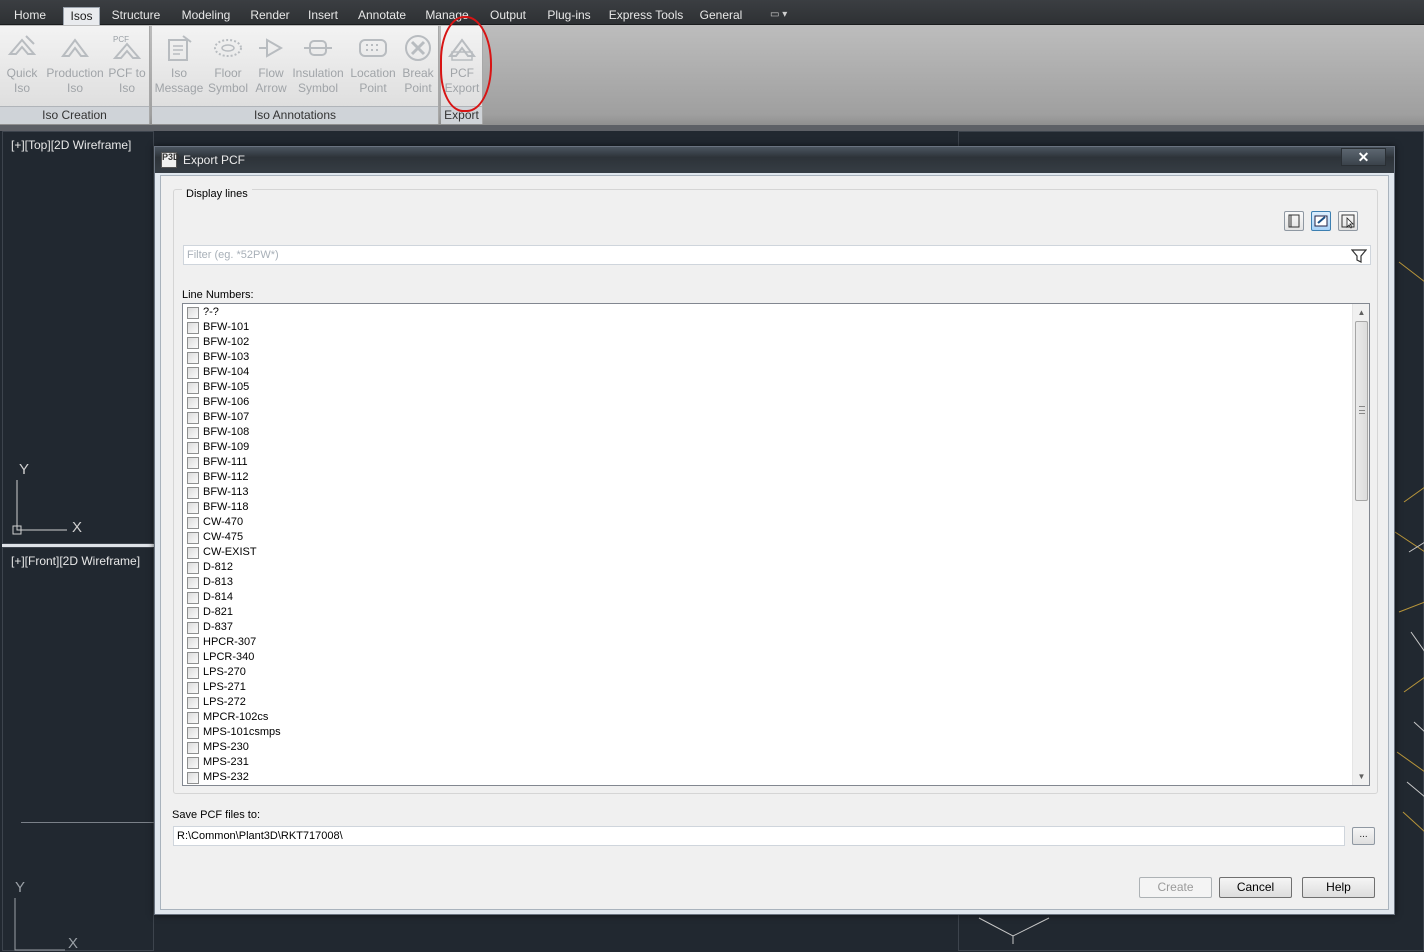 This screenshot has height=952, width=1424. Describe the element at coordinates (1255, 887) in the screenshot. I see `cancel-button: Cancel` at that location.